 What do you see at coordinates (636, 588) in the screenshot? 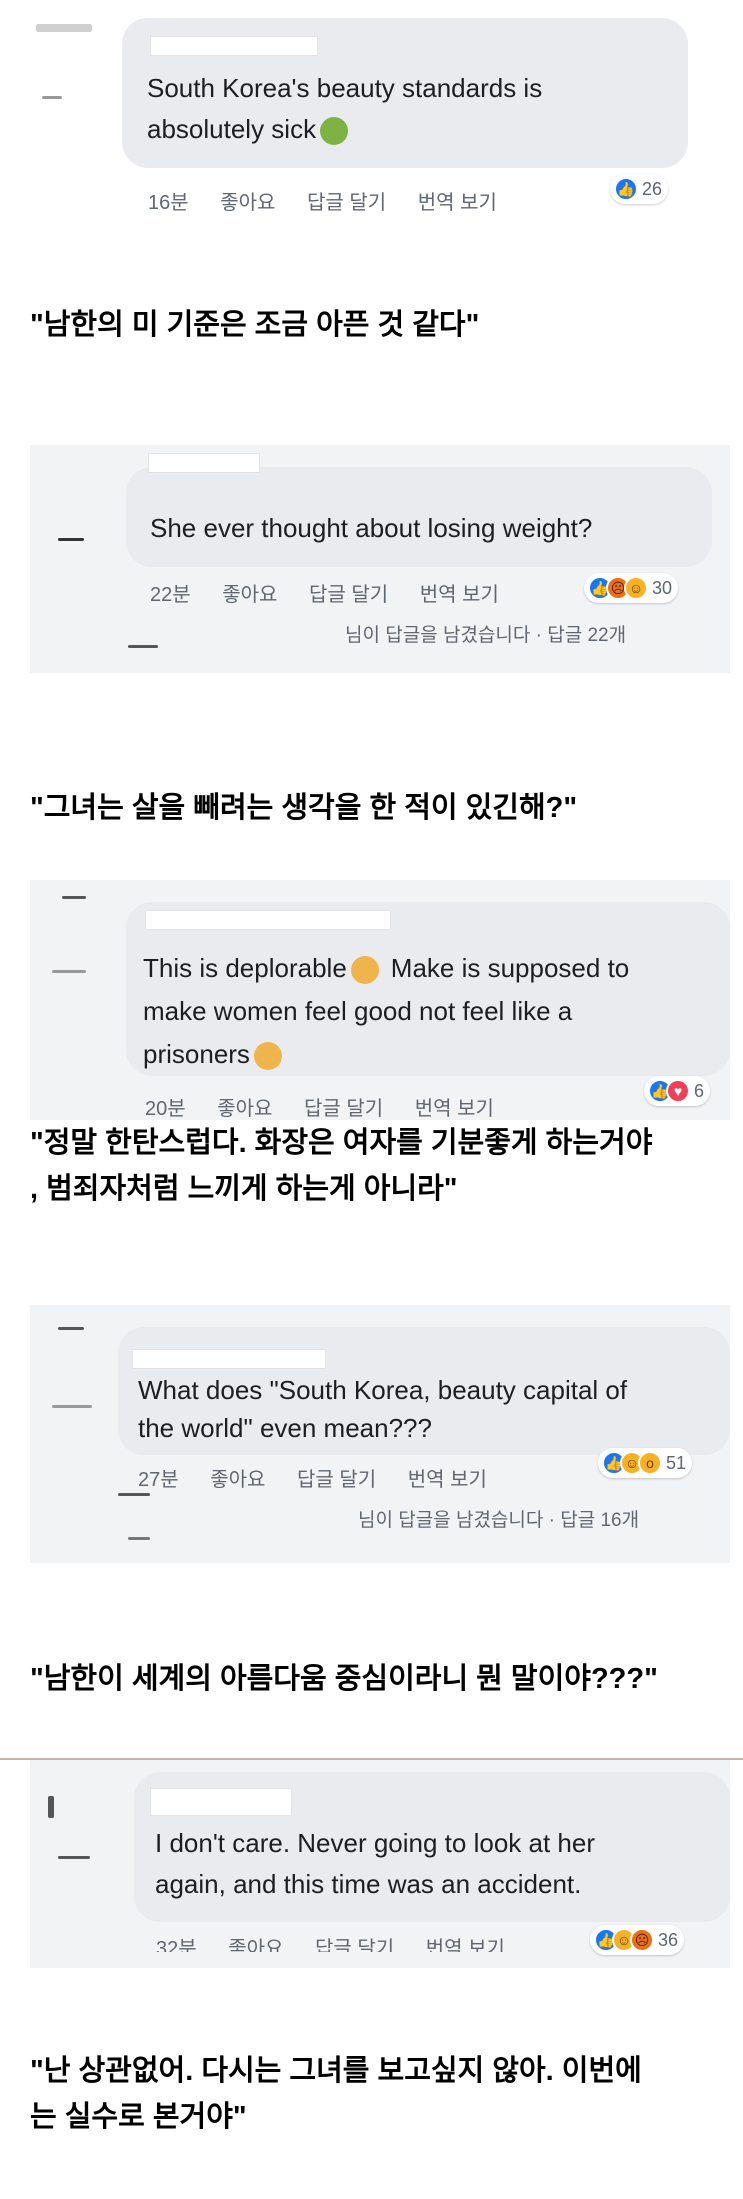
I see `haha-reaction-icon: ☺` at bounding box center [636, 588].